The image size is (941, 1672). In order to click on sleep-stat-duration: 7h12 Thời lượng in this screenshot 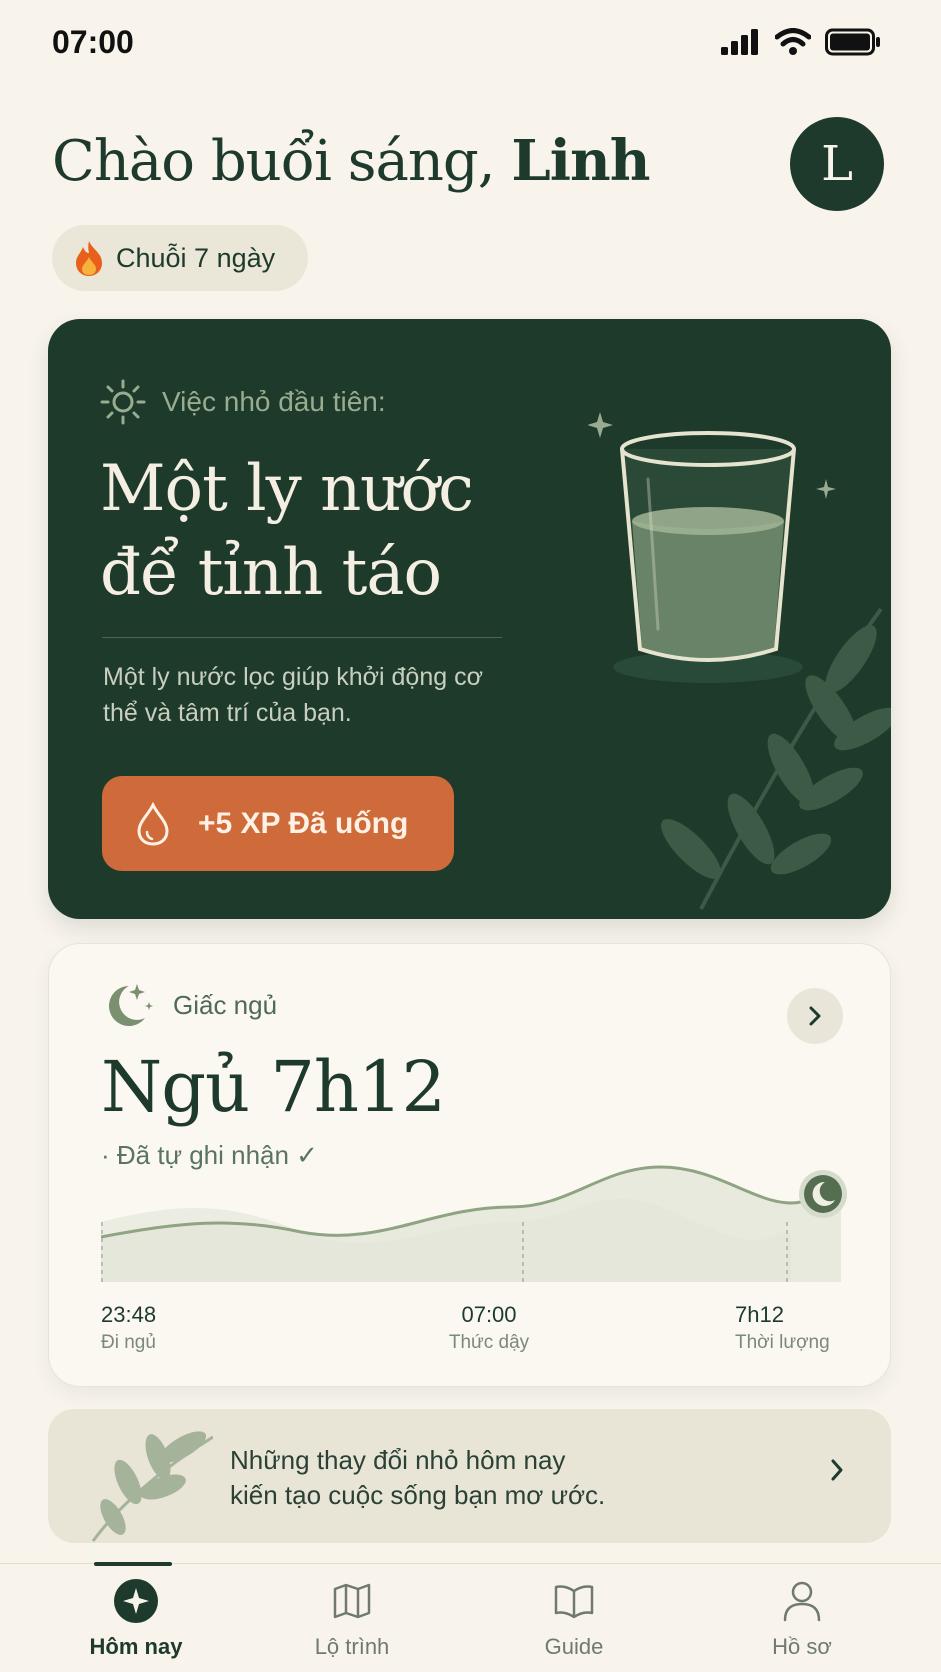, I will do `click(782, 1328)`.